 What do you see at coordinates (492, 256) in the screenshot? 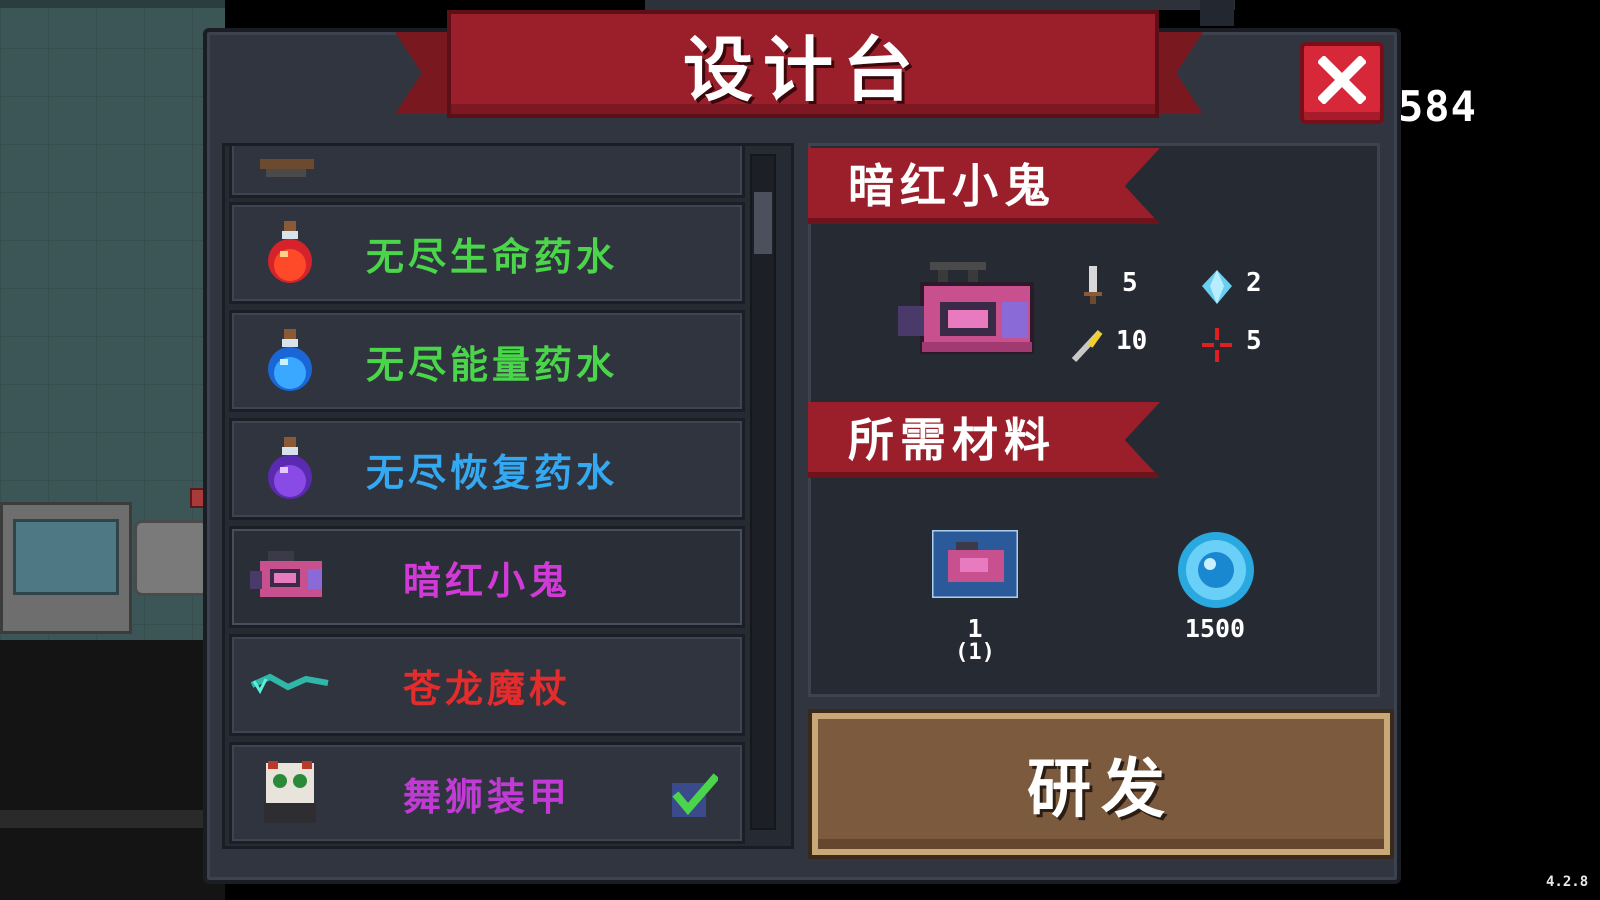
I see `list-item-label: 无尽生命药水` at bounding box center [492, 256].